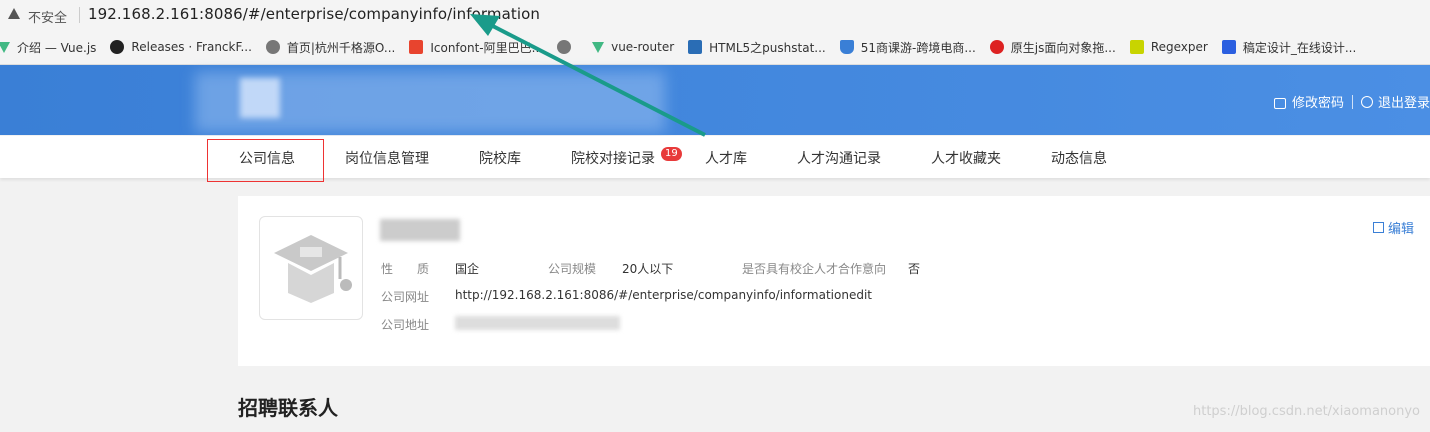  I want to click on edit-button: 编辑, so click(1393, 227).